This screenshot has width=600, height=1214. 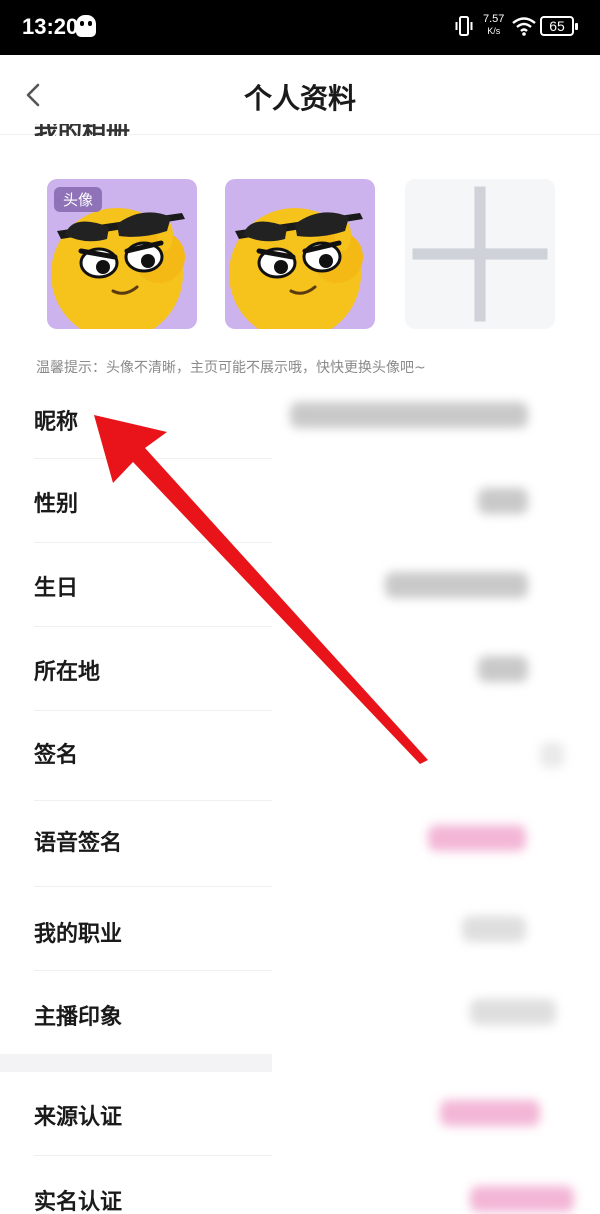 I want to click on photo-item, so click(x=300, y=254).